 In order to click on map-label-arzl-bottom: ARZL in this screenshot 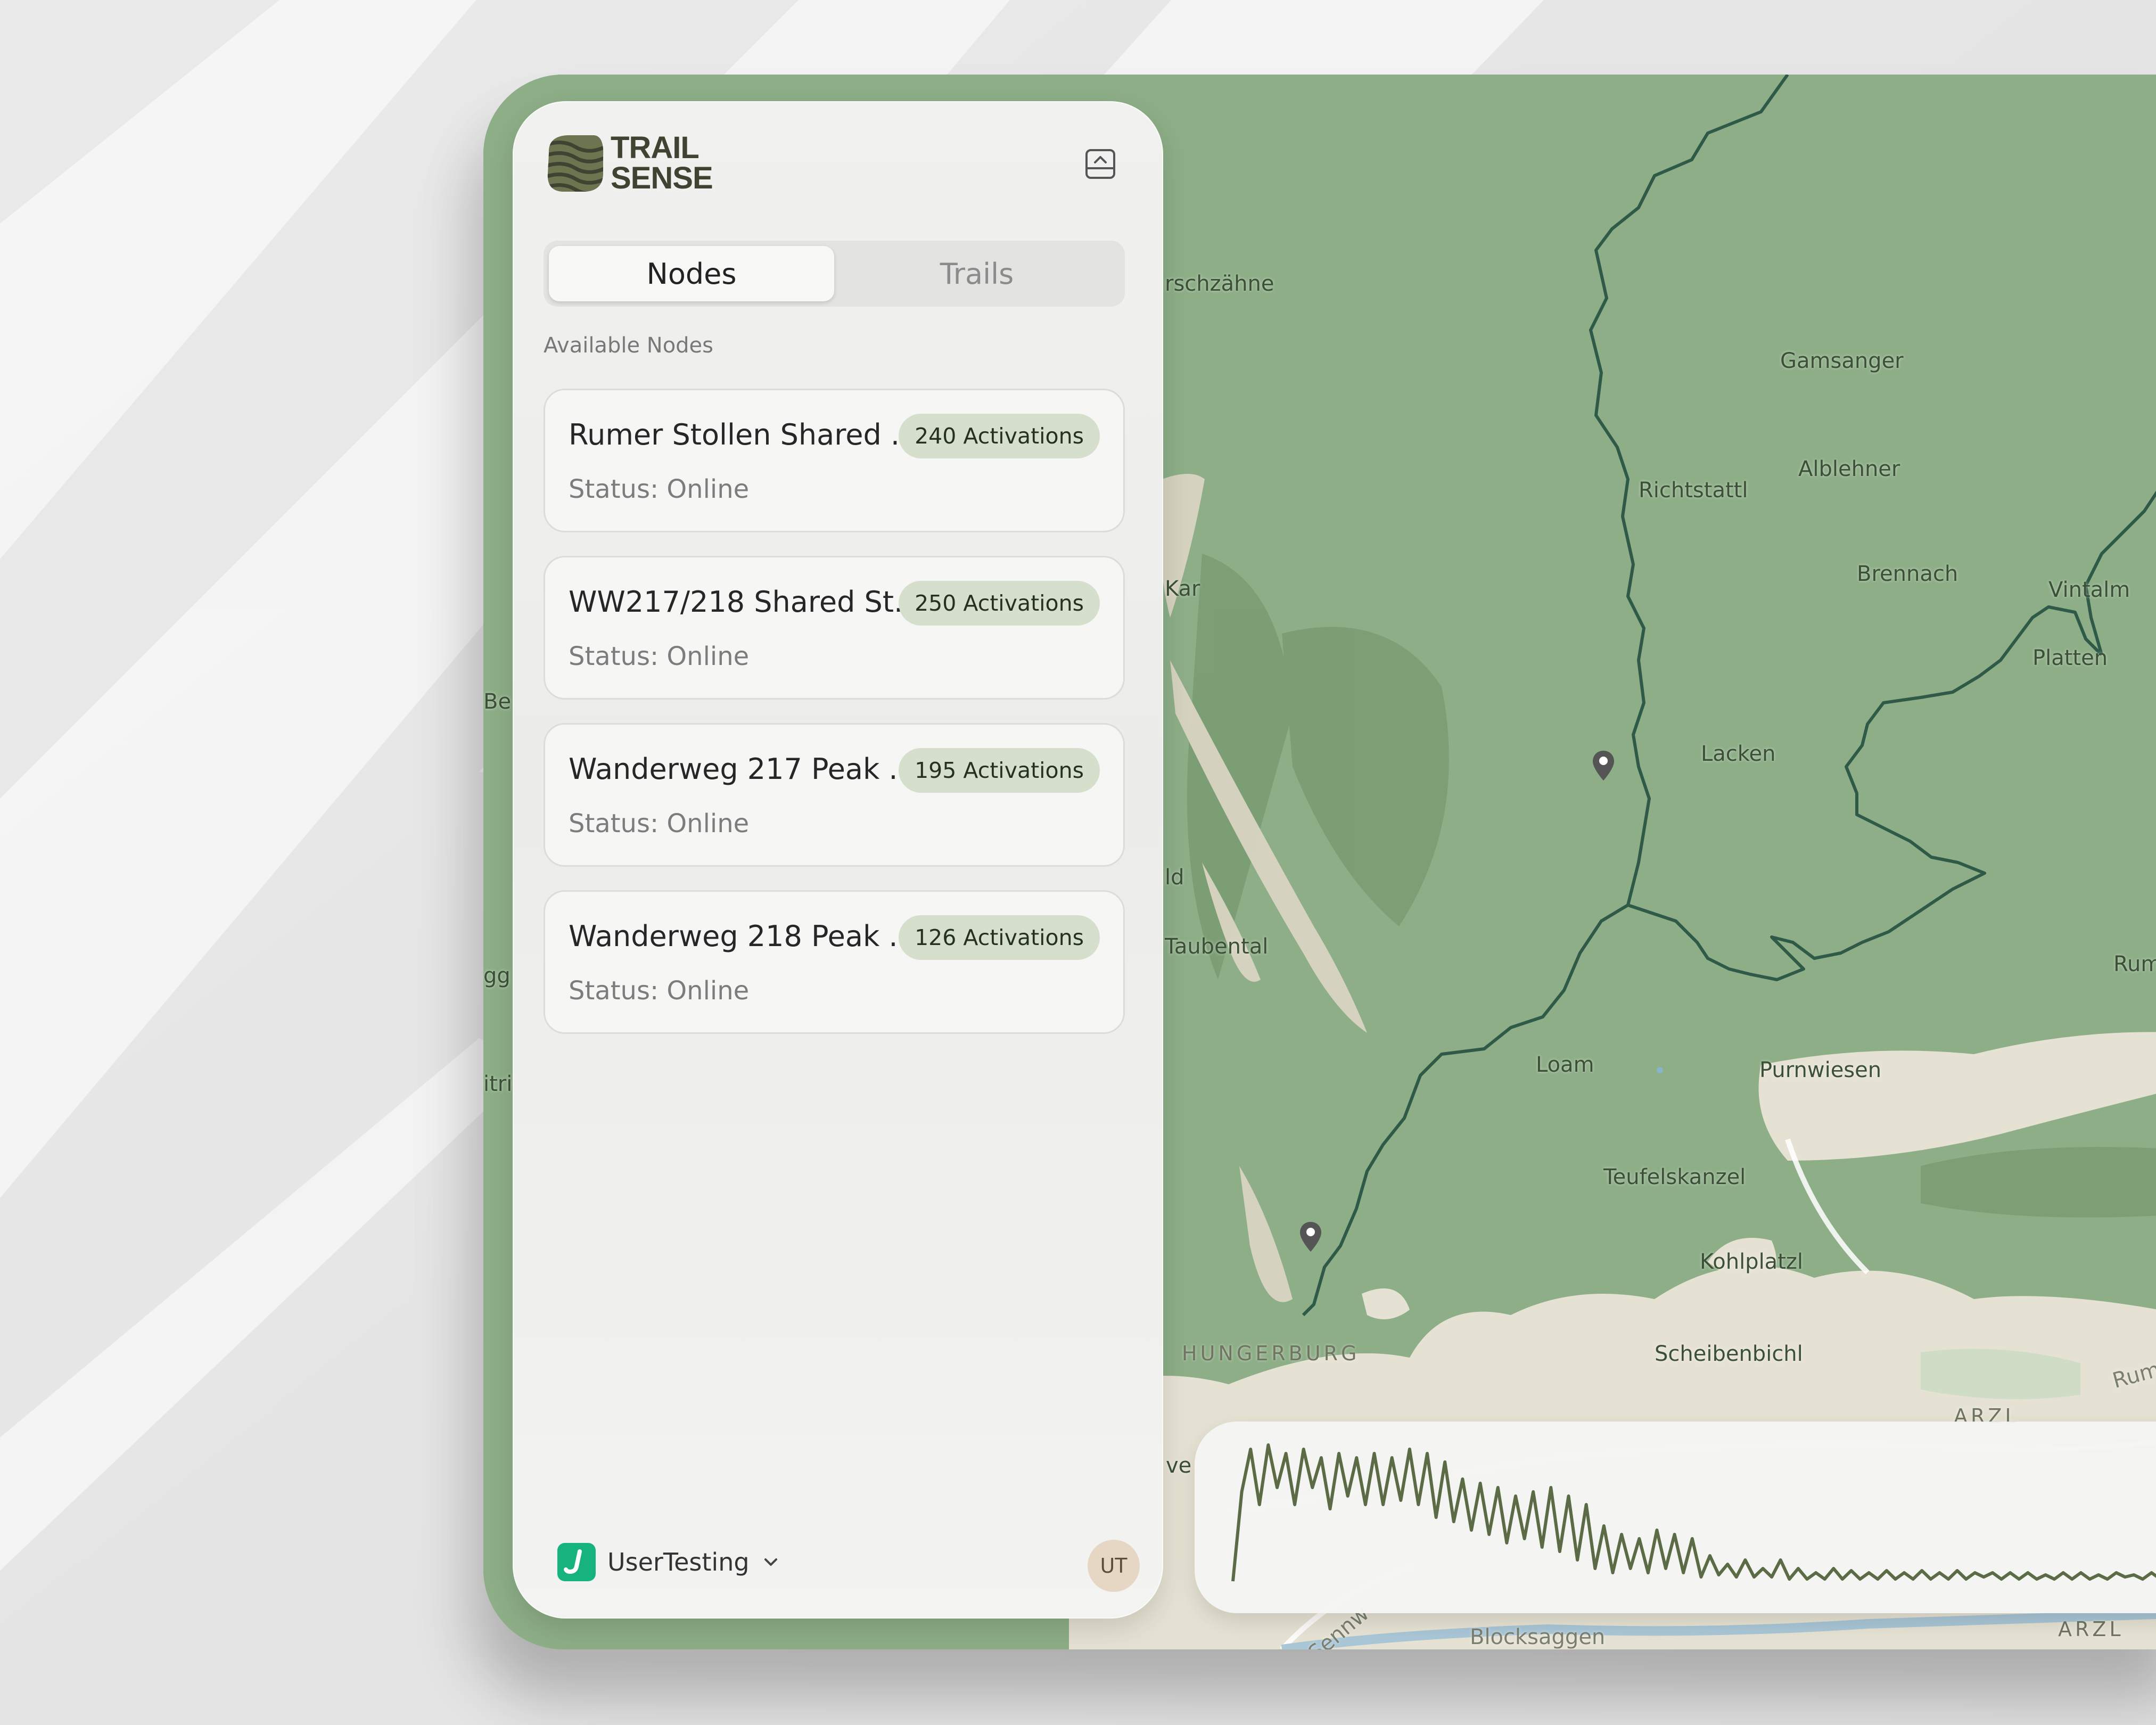, I will do `click(2091, 1629)`.